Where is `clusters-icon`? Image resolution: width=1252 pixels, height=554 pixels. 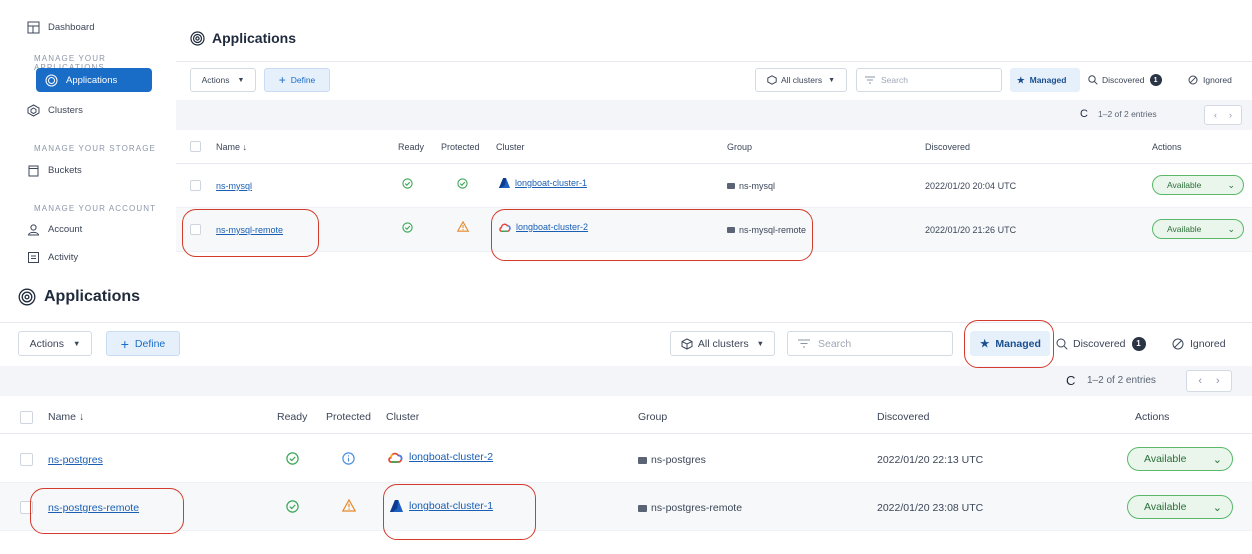
clusters-icon is located at coordinates (33, 110).